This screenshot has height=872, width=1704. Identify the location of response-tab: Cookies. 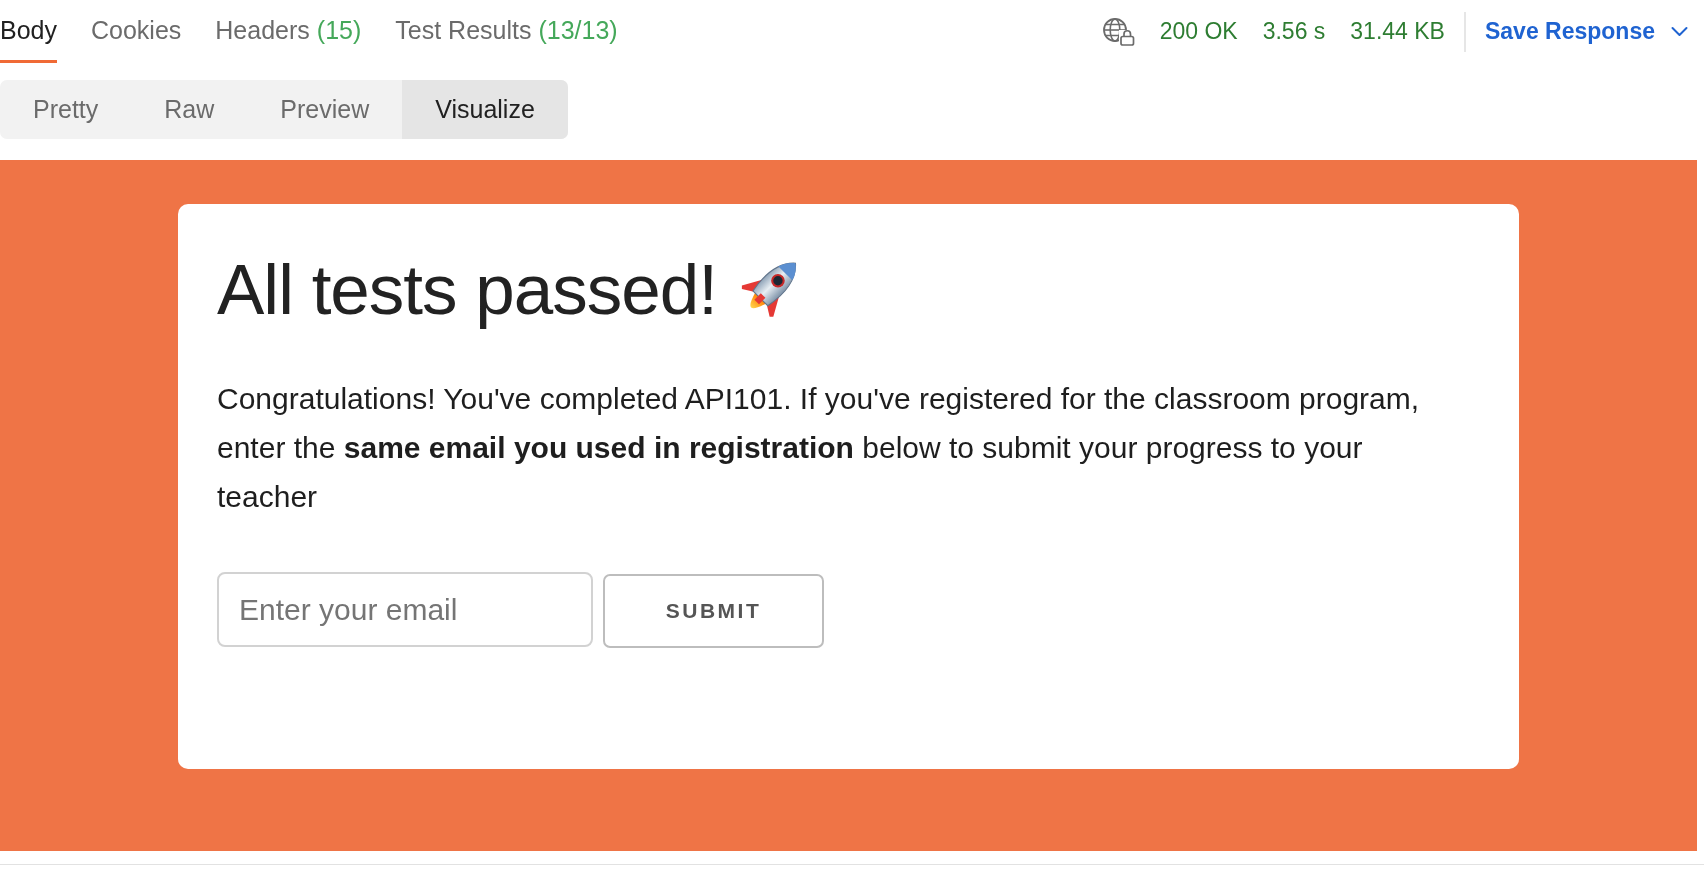
(136, 31).